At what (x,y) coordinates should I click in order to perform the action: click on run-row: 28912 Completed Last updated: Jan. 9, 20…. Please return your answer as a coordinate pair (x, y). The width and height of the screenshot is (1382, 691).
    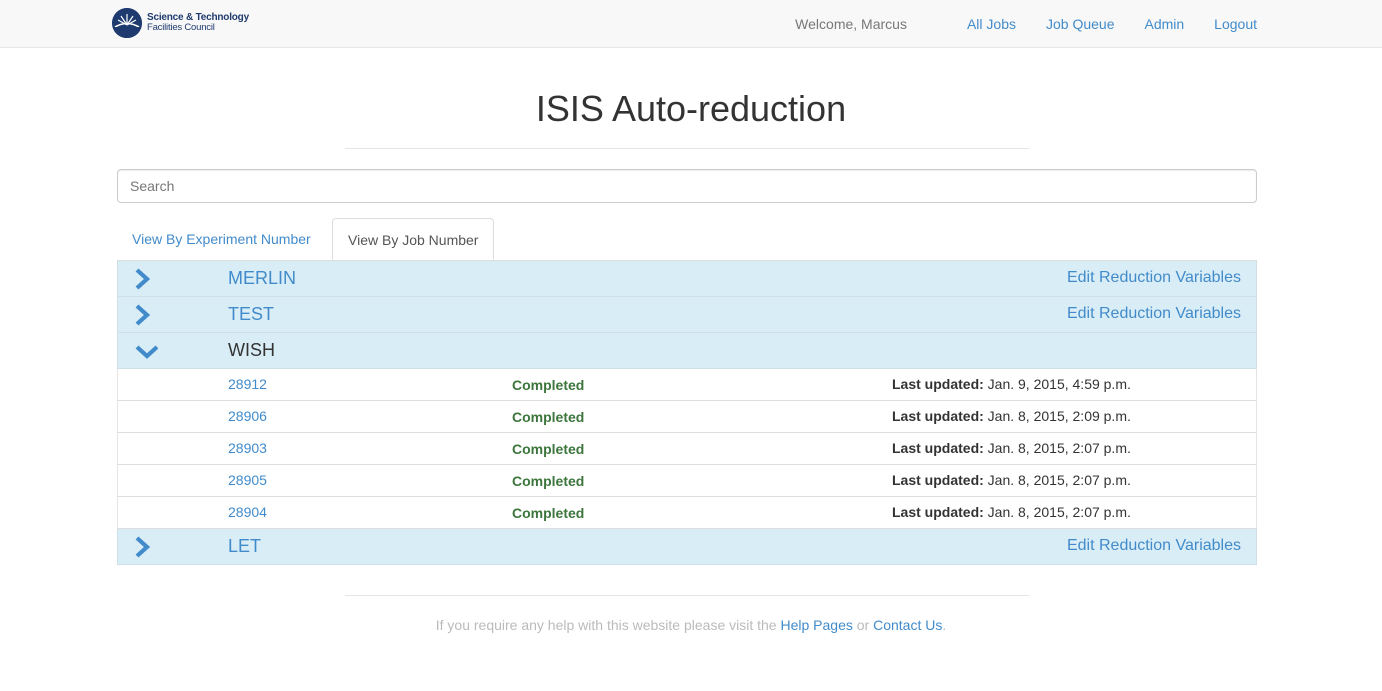
    Looking at the image, I should click on (687, 385).